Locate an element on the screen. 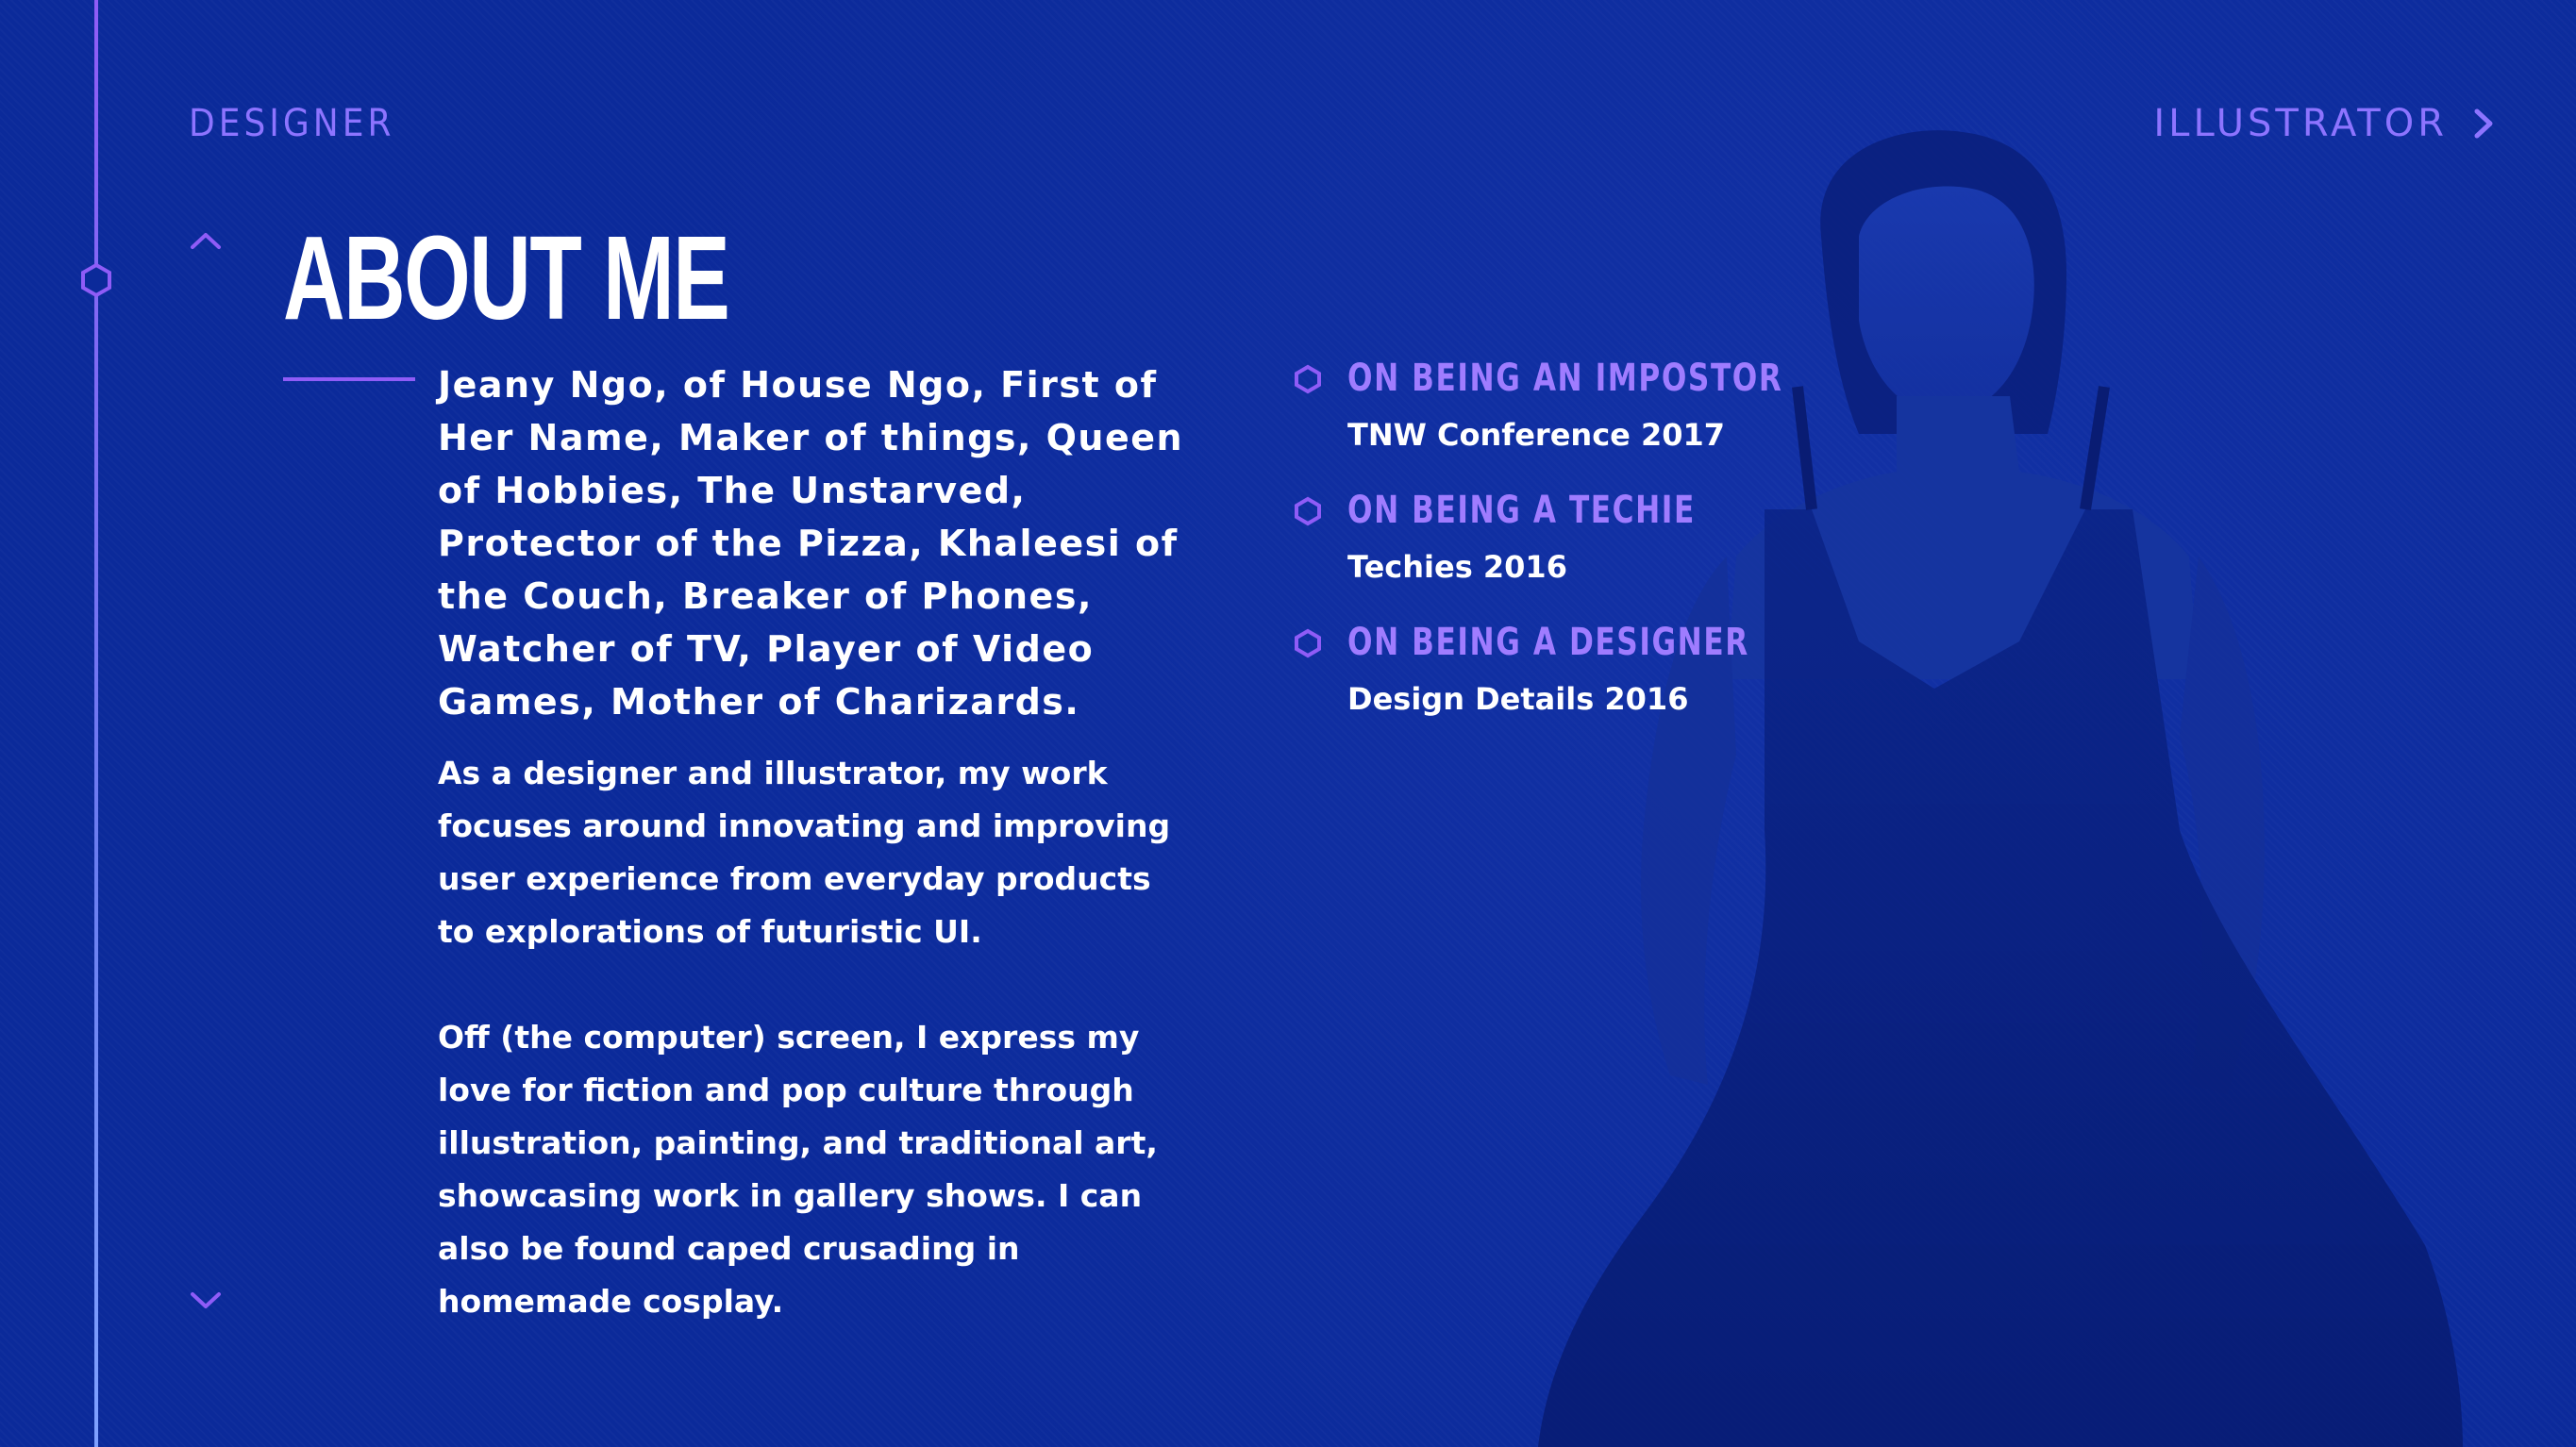 The image size is (2576, 1447). talk-item: ON BEING A TECHIE Techies 2016 is located at coordinates (1557, 555).